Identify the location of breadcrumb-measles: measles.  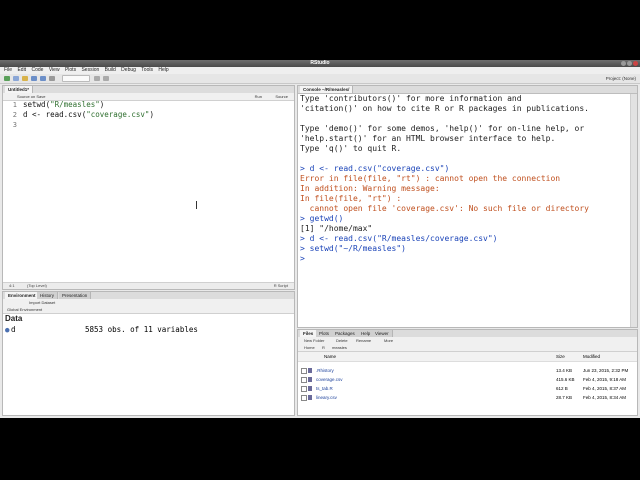
(339, 347).